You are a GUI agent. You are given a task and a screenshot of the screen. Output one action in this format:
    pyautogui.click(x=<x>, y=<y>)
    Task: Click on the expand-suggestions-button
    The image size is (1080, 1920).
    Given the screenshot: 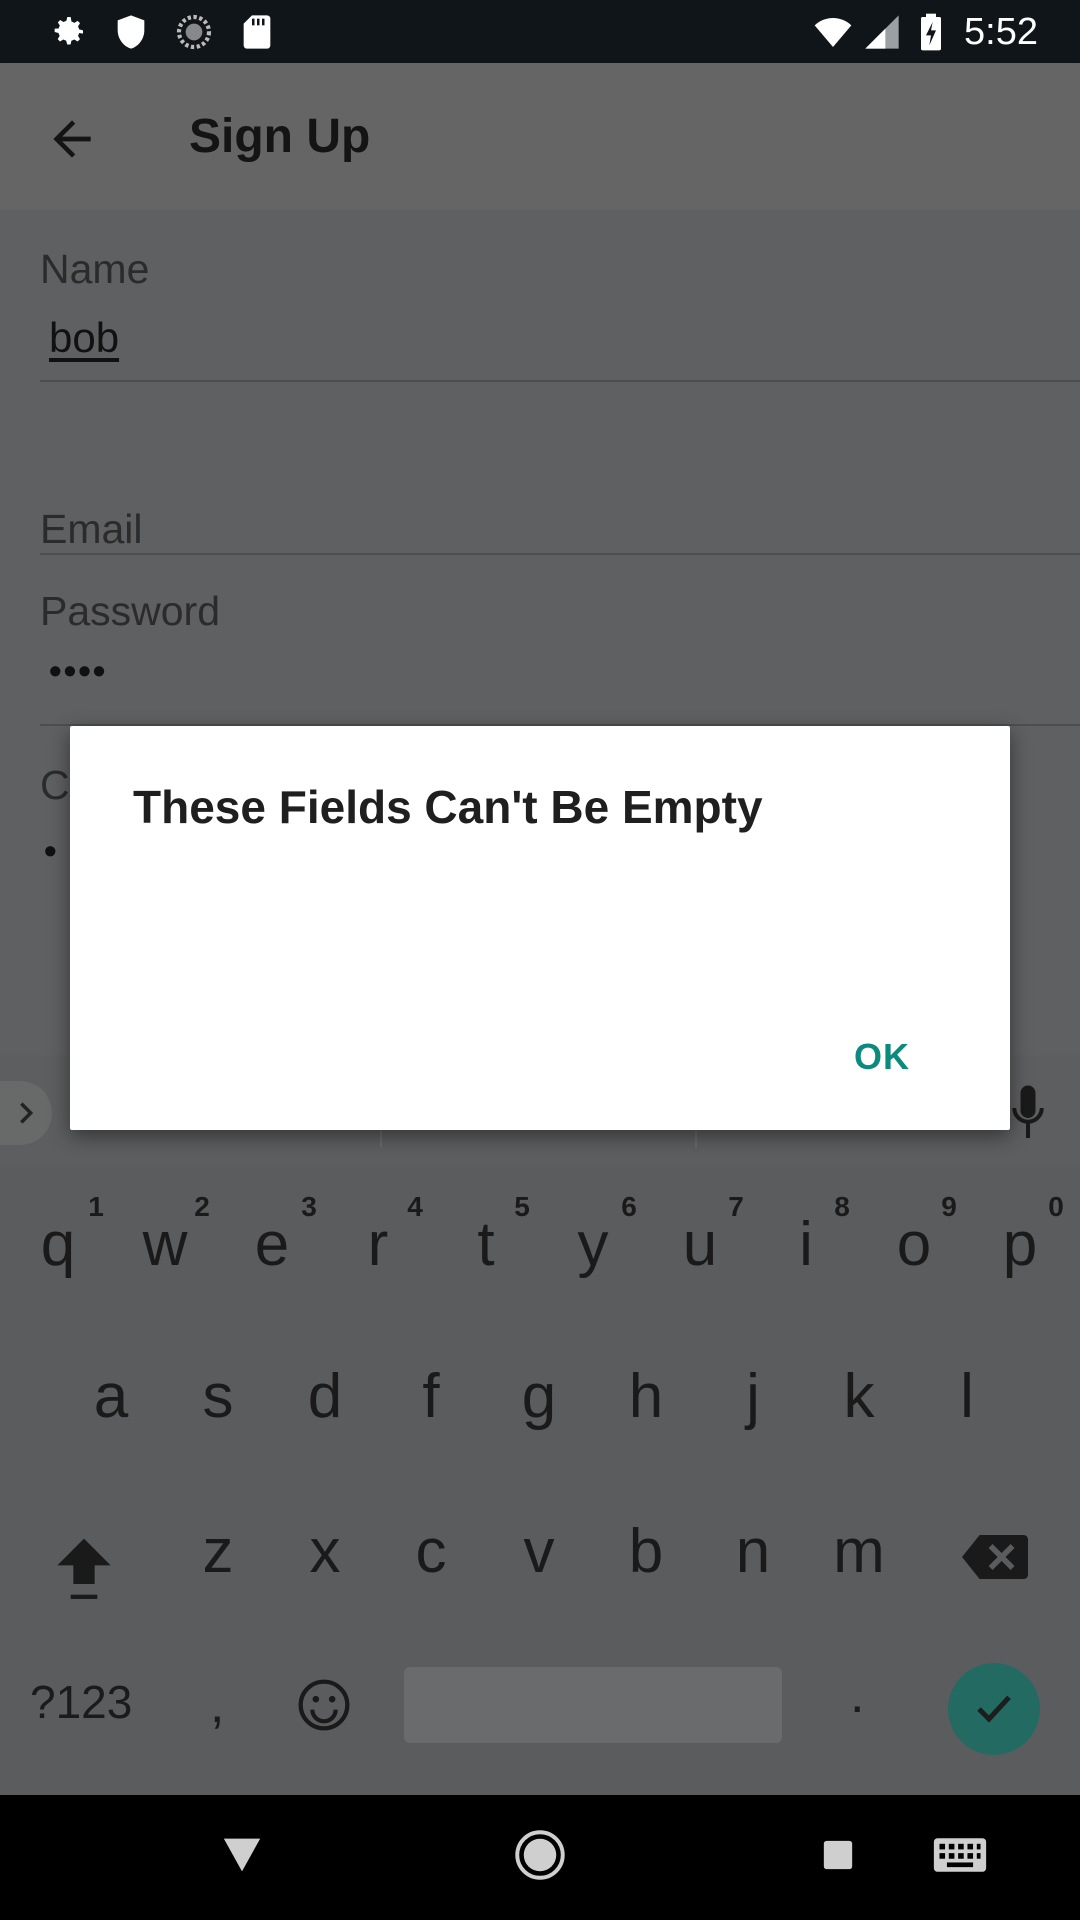 What is the action you would take?
    pyautogui.click(x=26, y=1113)
    